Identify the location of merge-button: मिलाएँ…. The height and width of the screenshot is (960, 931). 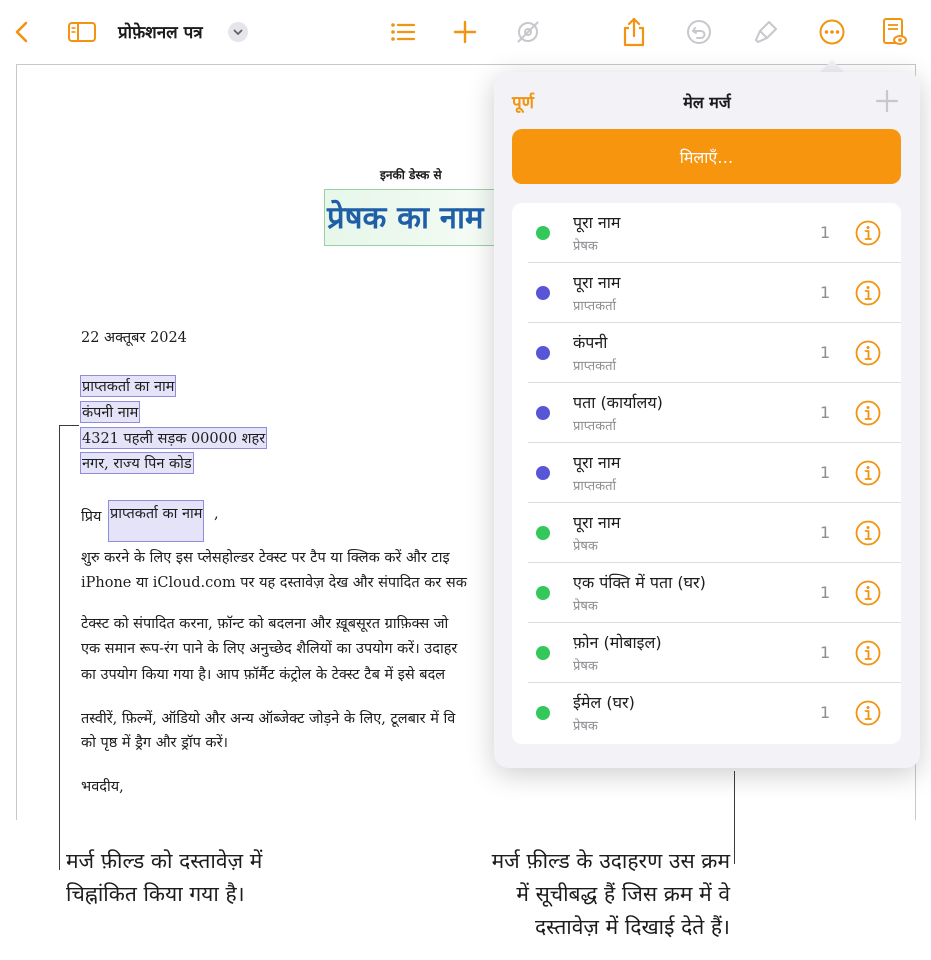
(706, 156).